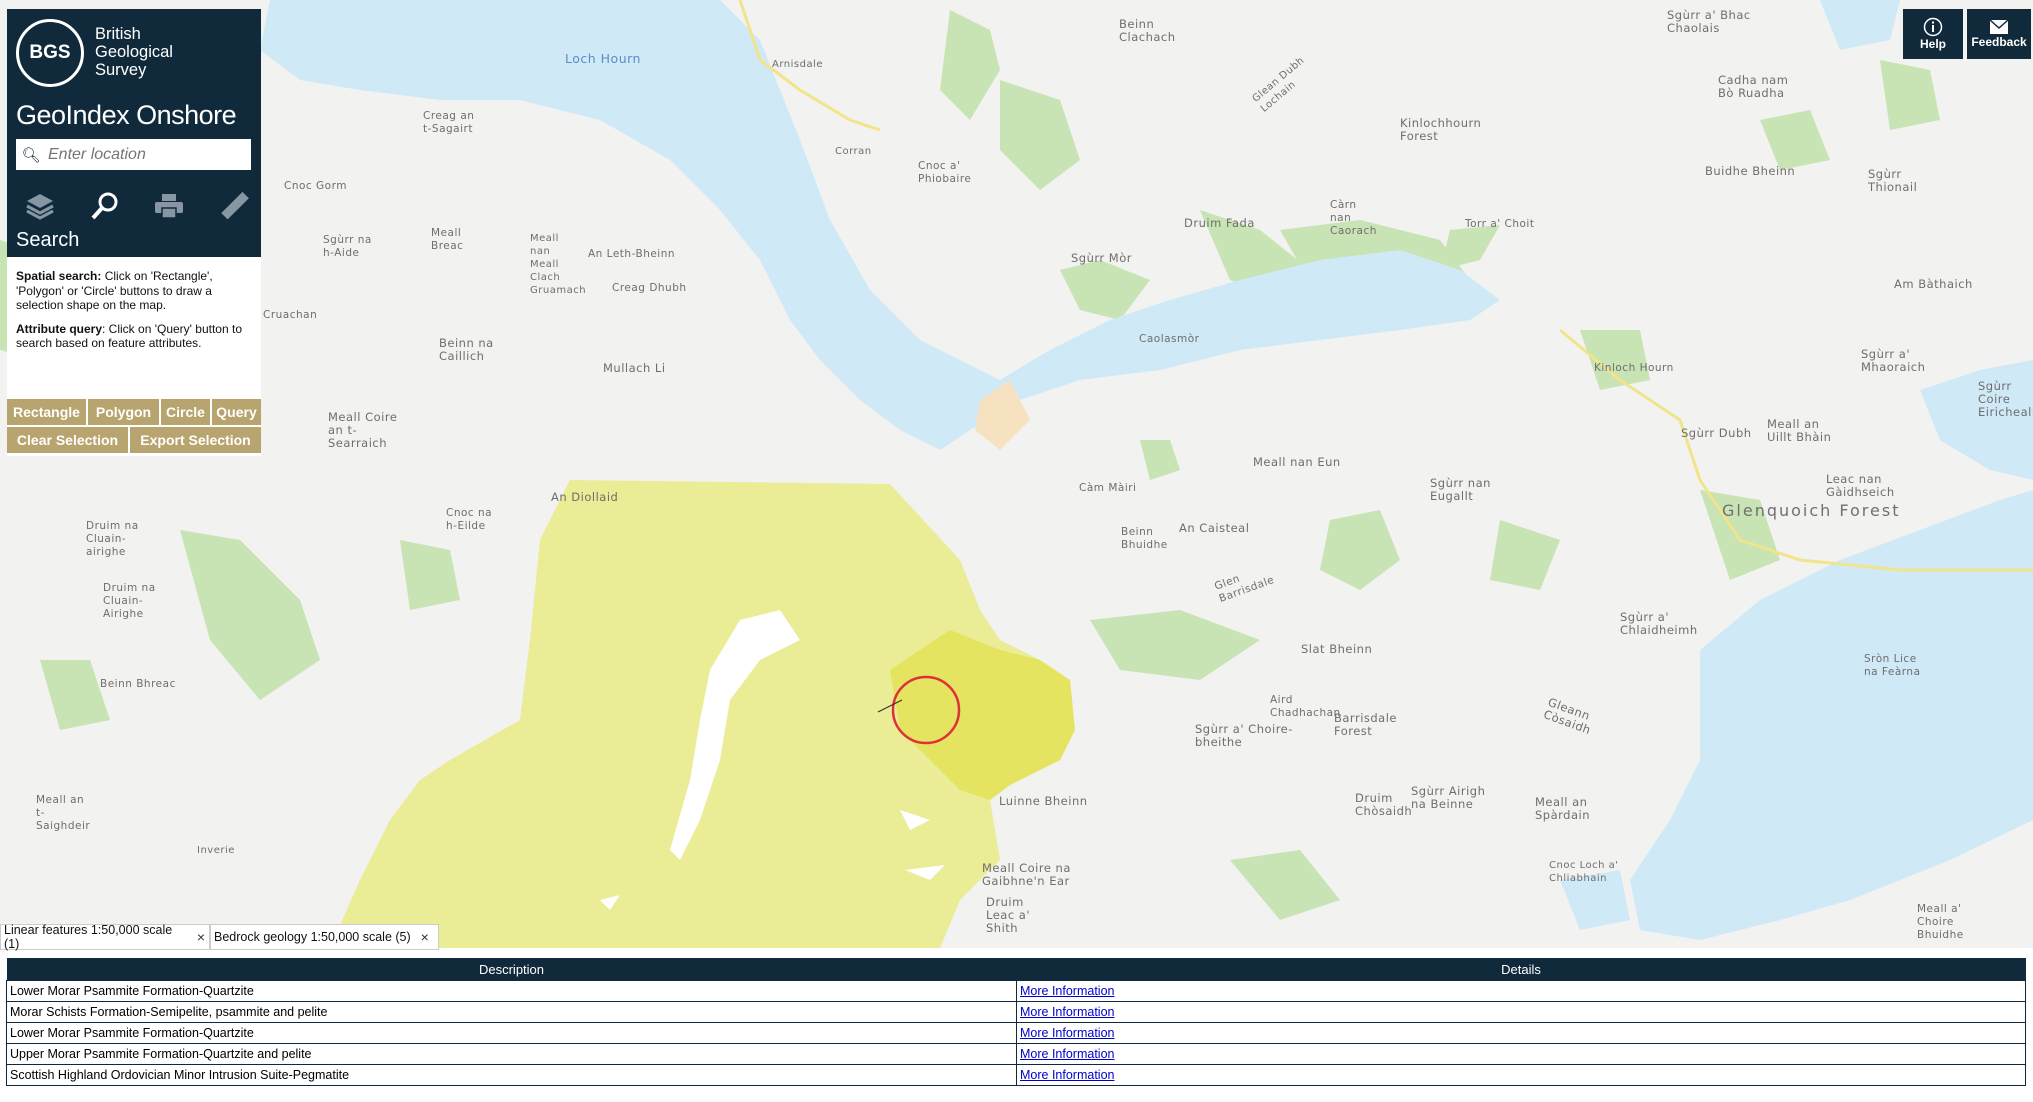 The width and height of the screenshot is (2033, 1102). I want to click on map-label: Càrn nan Caorach, so click(1353, 218).